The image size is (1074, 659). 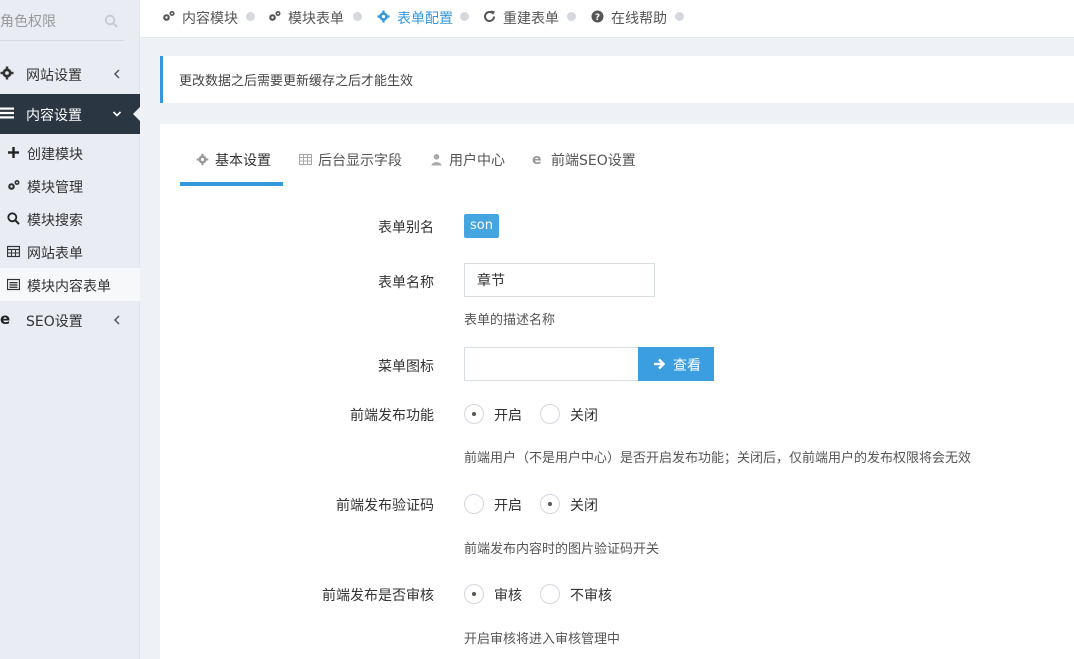 What do you see at coordinates (489, 16) in the screenshot?
I see `refresh-icon` at bounding box center [489, 16].